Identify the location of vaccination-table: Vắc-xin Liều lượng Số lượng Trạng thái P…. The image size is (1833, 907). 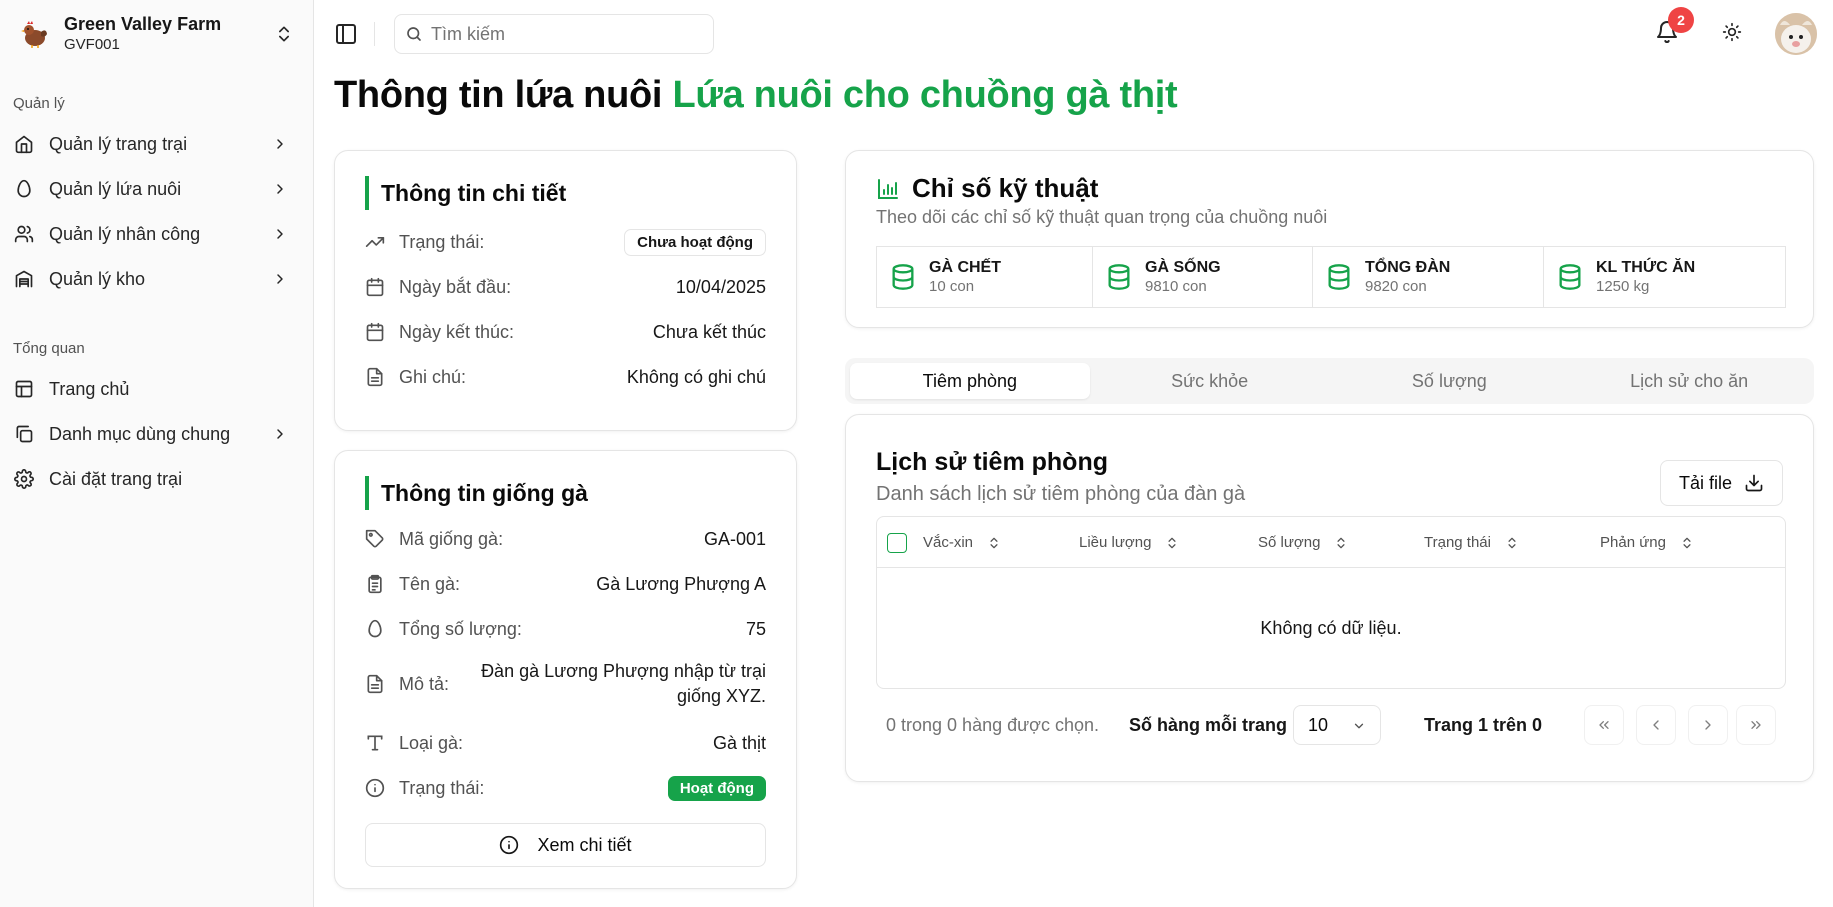
(1331, 602).